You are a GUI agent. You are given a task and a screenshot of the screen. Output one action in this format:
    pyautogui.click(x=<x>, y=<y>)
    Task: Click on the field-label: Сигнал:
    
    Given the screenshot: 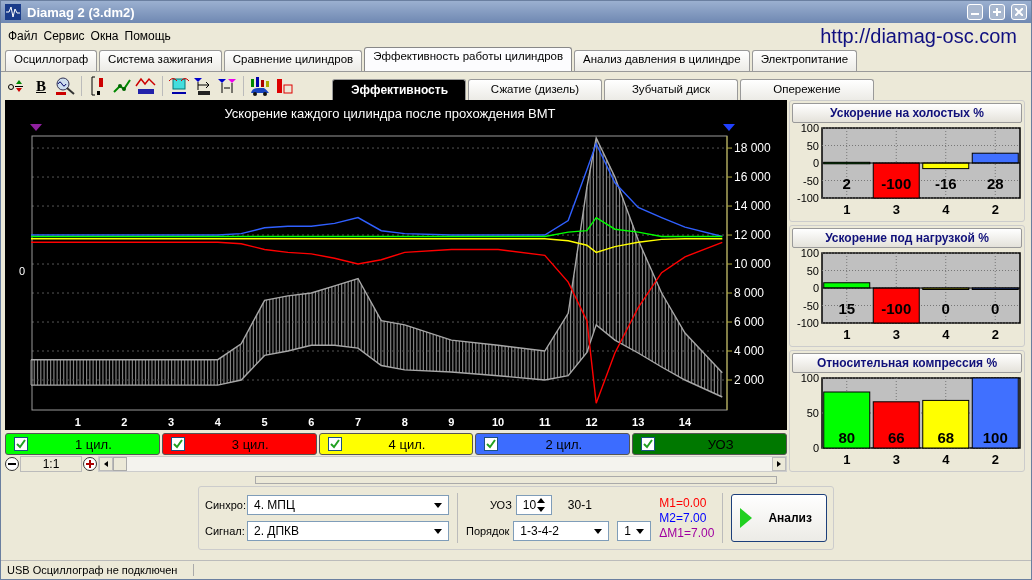 What is the action you would take?
    pyautogui.click(x=224, y=531)
    